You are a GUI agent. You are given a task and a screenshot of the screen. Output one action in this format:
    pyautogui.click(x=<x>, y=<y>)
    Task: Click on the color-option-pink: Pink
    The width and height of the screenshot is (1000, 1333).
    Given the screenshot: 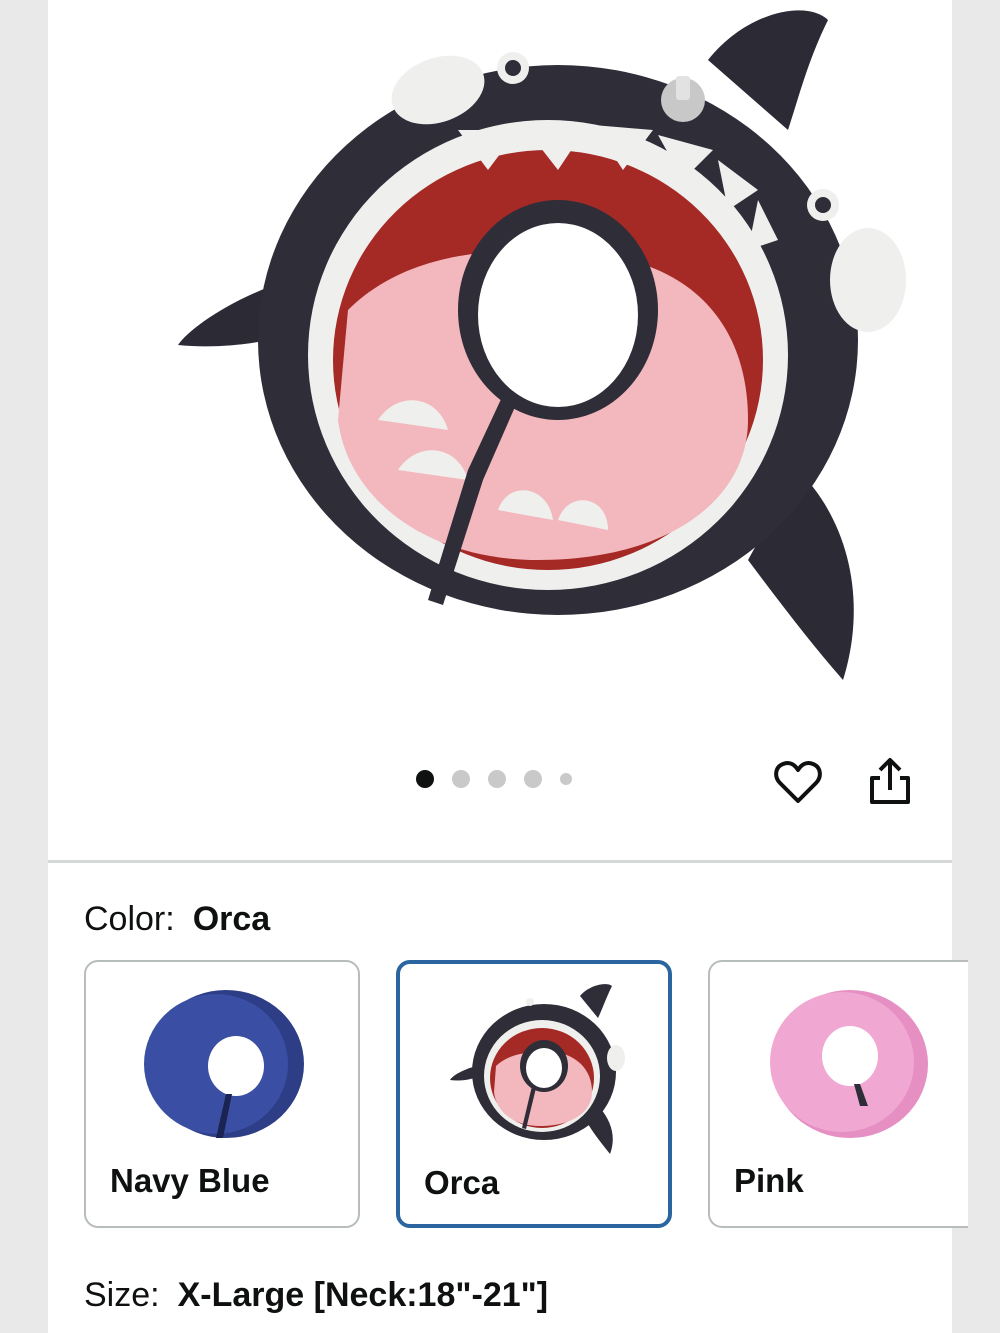 What is the action you would take?
    pyautogui.click(x=838, y=1094)
    